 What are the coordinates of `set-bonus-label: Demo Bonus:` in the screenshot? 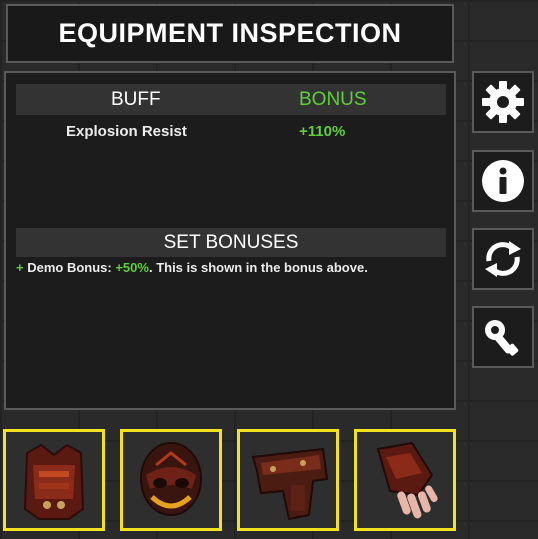 It's located at (71, 267).